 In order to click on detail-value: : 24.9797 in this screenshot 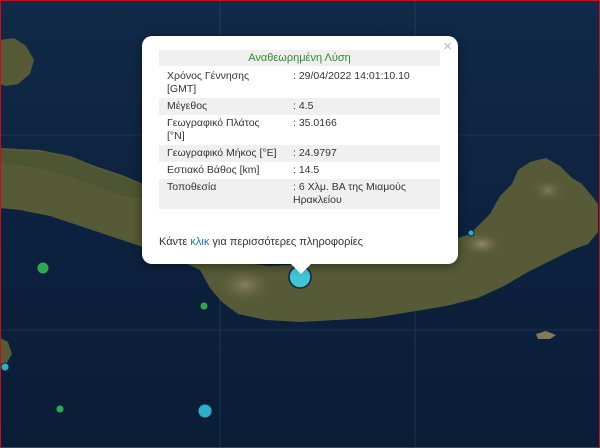, I will do `click(361, 153)`.